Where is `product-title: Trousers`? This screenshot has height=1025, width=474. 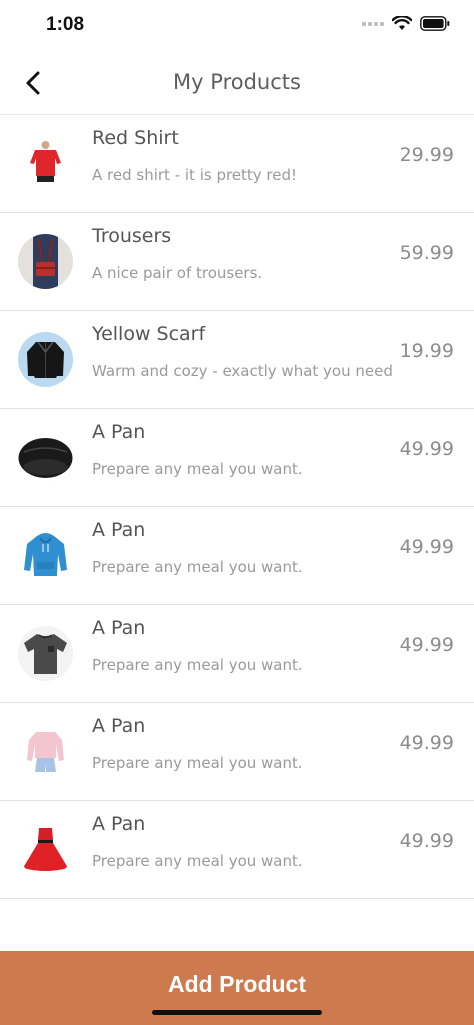 product-title: Trousers is located at coordinates (132, 236).